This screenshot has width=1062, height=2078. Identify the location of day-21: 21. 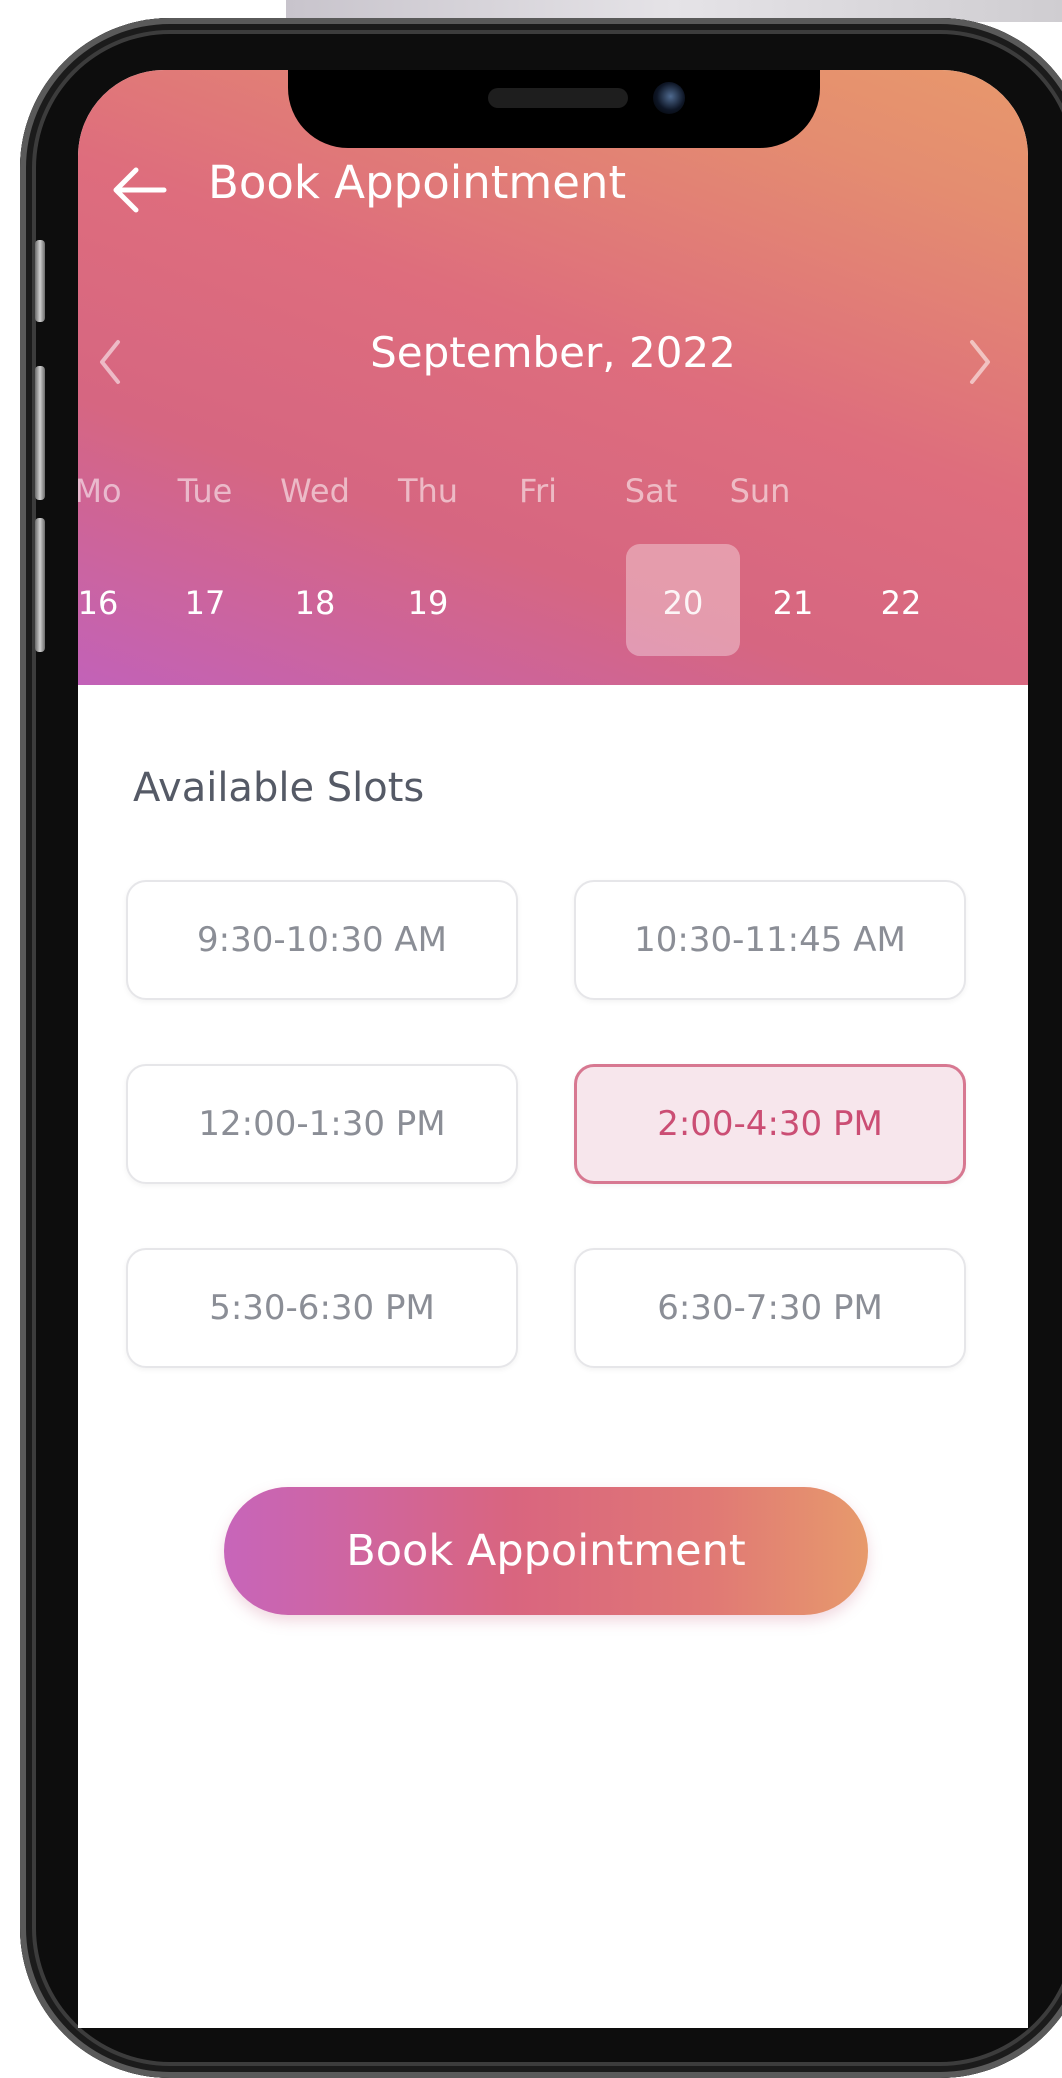
(793, 603).